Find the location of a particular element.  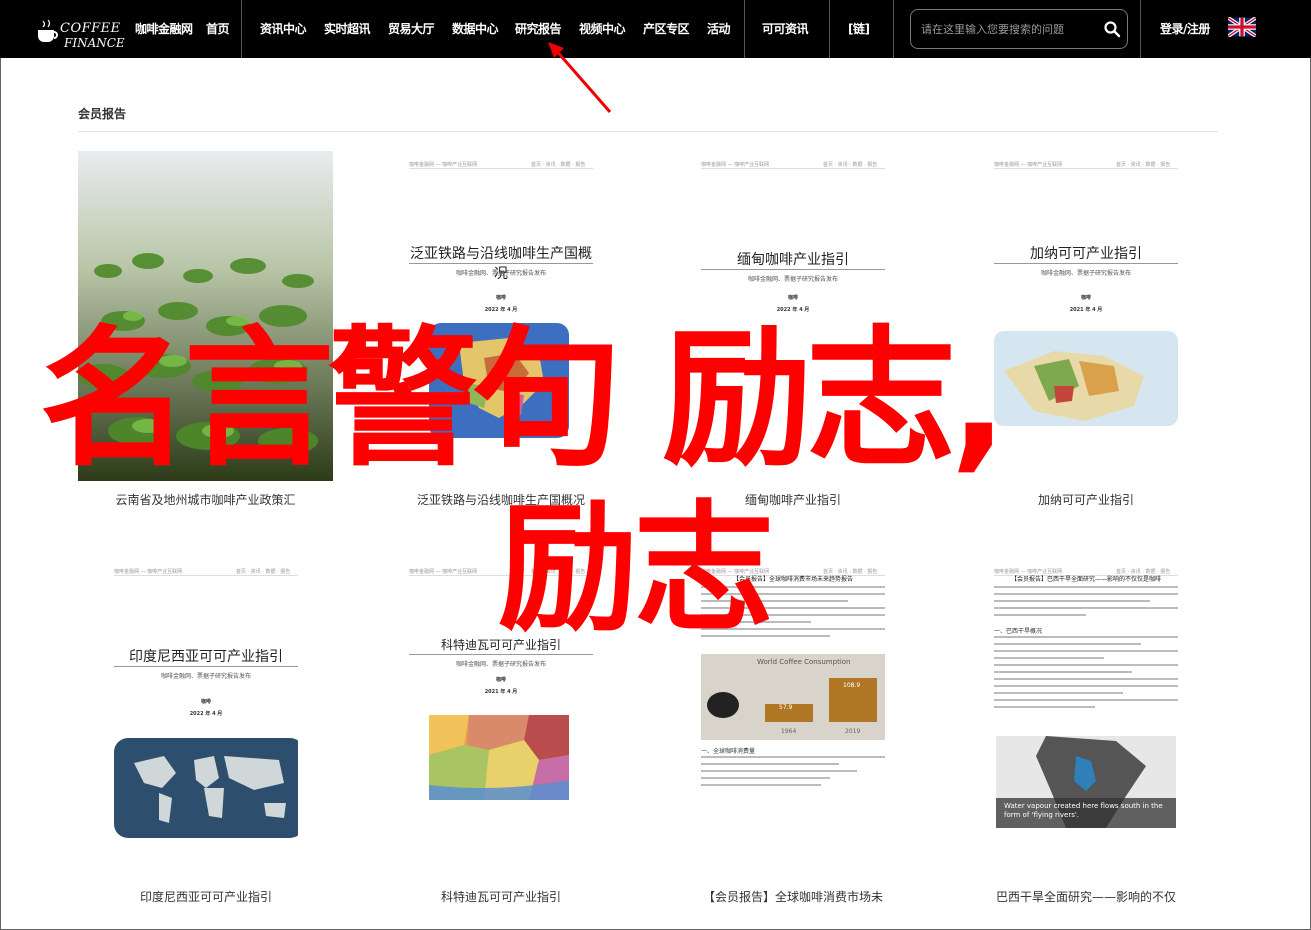

report-thumbnail is located at coordinates (205, 316).